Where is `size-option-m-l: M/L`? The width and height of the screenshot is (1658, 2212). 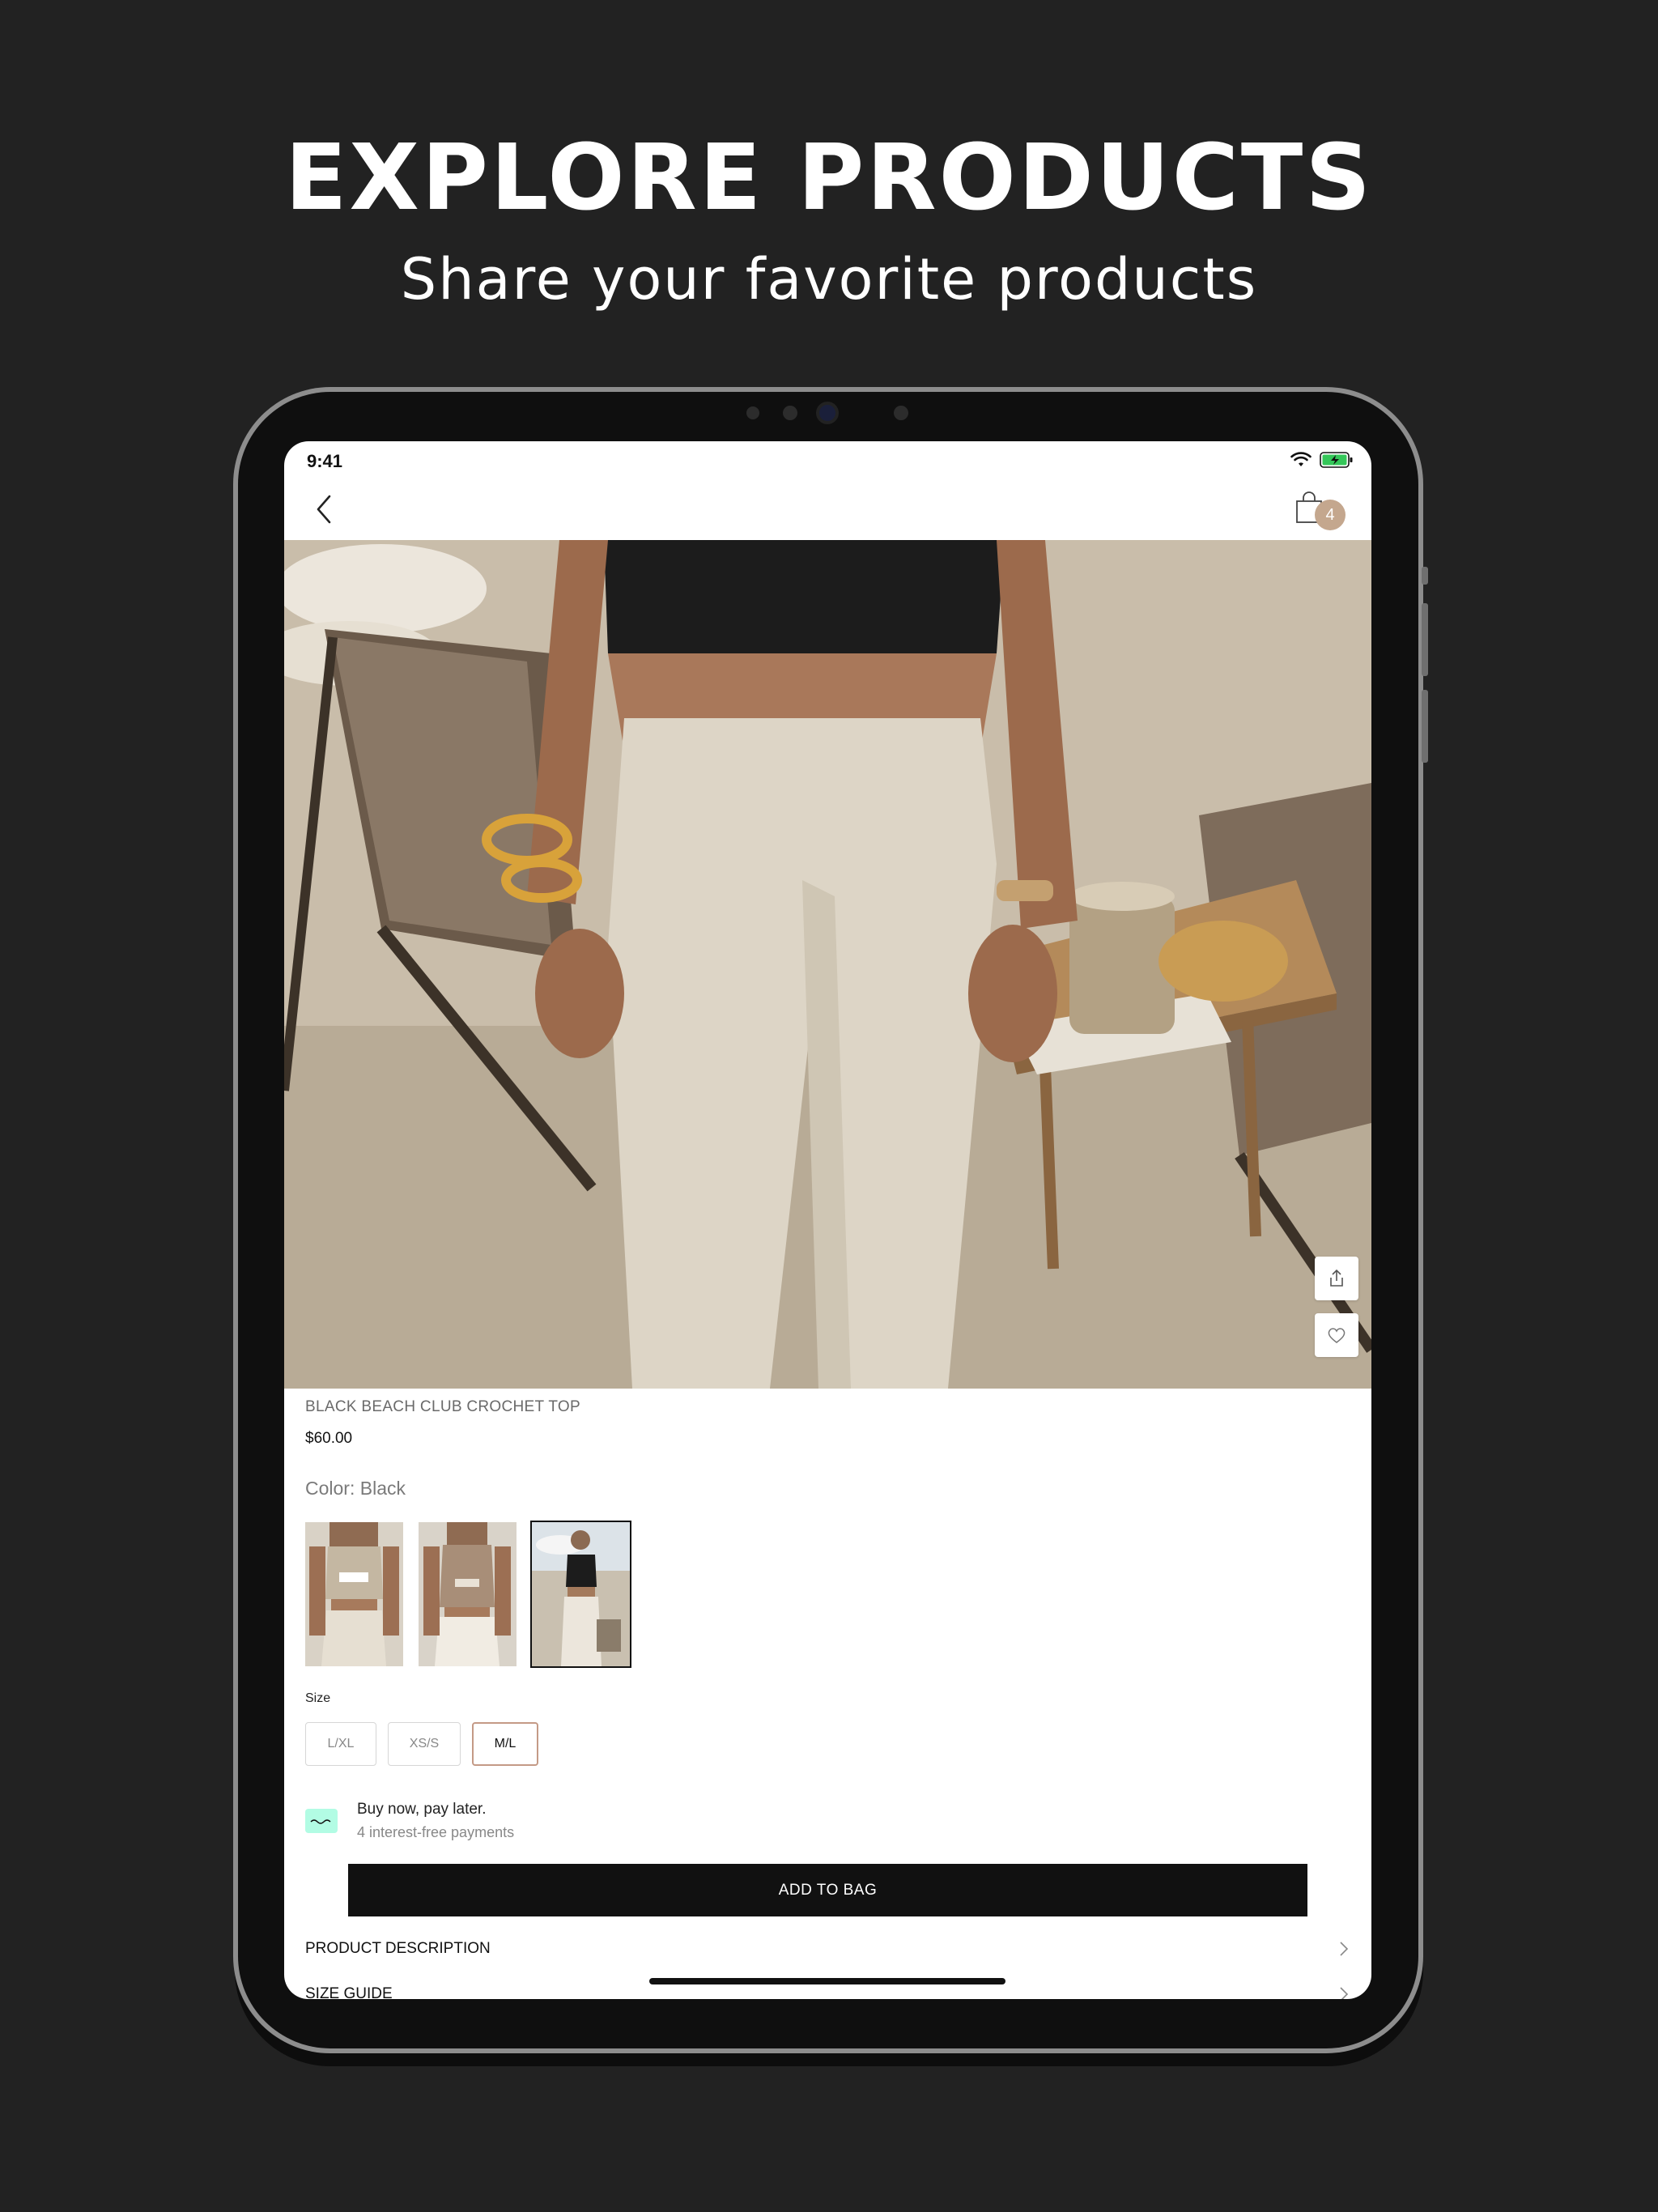 size-option-m-l: M/L is located at coordinates (505, 1744).